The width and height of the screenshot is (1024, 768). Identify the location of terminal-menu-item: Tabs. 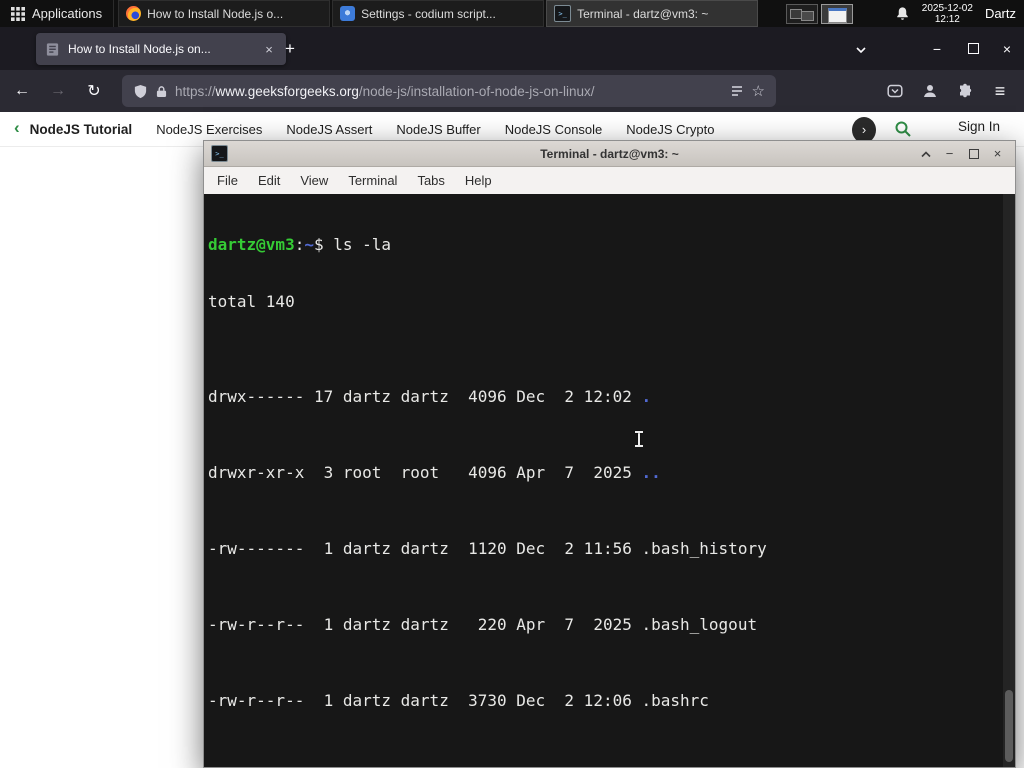
(430, 180).